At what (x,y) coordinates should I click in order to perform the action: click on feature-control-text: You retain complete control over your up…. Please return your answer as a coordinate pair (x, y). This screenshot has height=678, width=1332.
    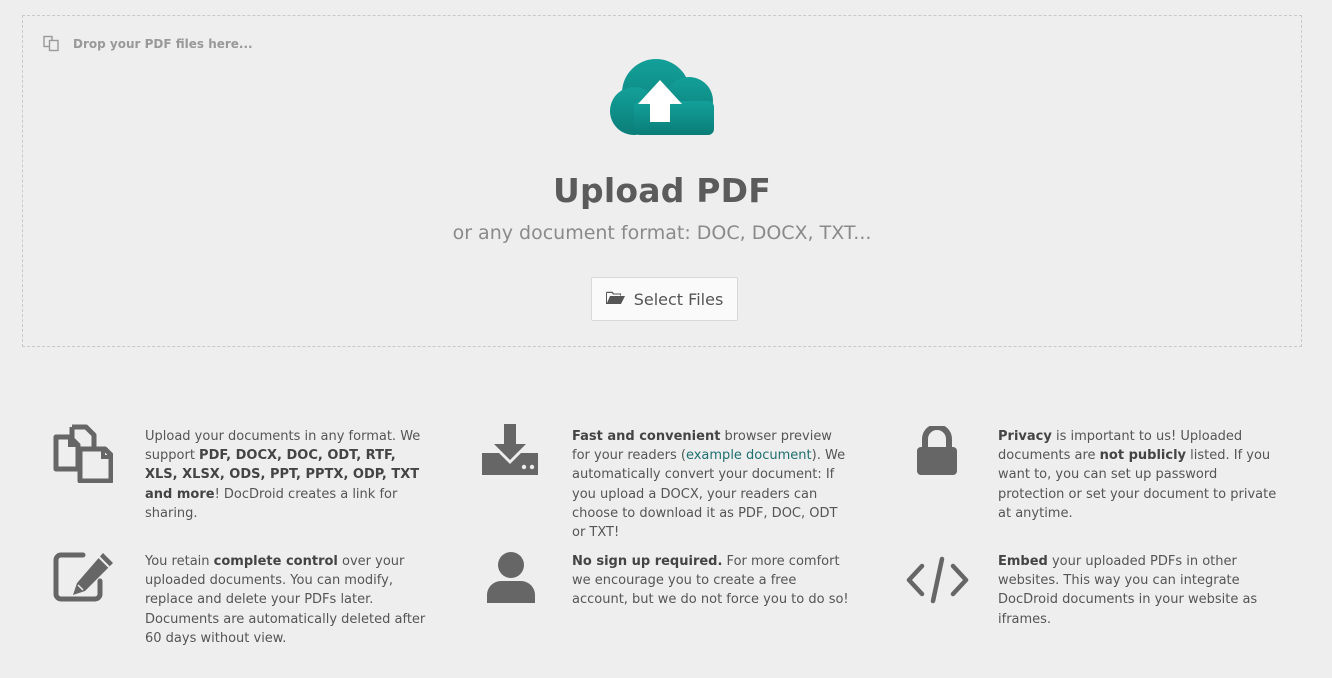
    Looking at the image, I should click on (285, 600).